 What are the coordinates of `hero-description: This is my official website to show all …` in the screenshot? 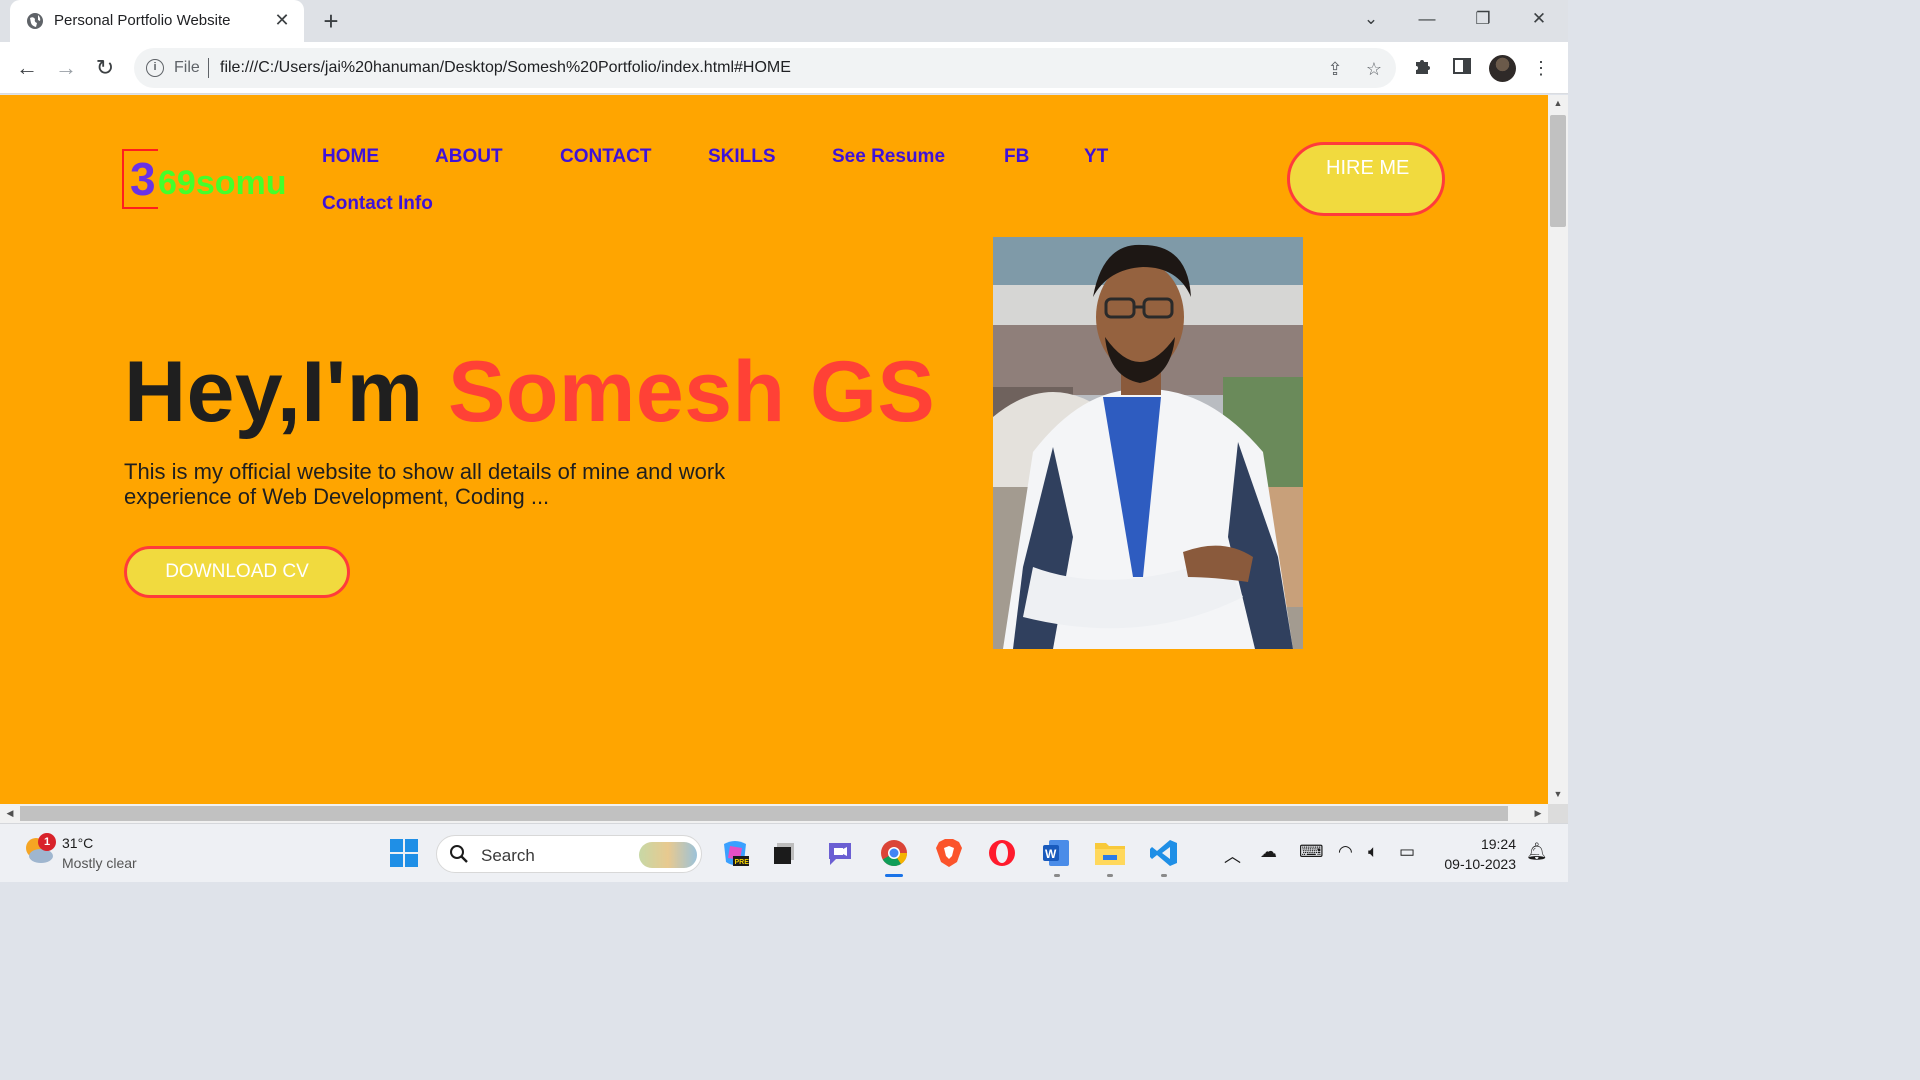 It's located at (425, 484).